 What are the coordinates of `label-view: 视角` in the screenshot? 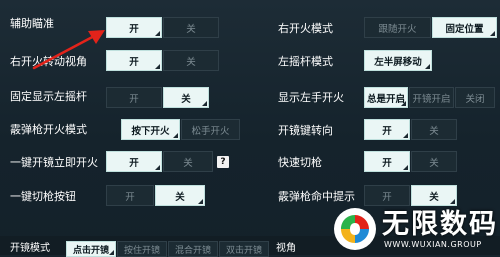 It's located at (286, 248).